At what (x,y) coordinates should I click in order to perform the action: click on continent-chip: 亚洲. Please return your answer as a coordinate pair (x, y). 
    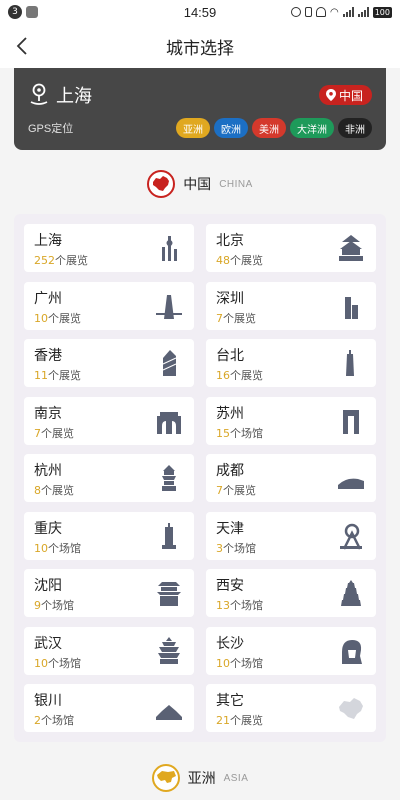
    Looking at the image, I should click on (193, 128).